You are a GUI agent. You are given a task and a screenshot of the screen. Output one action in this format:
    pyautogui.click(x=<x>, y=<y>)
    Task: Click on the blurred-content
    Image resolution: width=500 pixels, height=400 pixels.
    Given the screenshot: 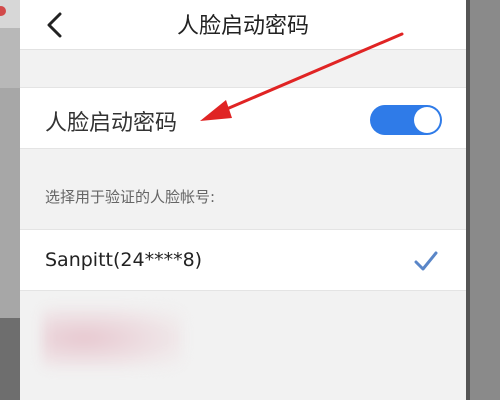 What is the action you would take?
    pyautogui.click(x=112, y=338)
    